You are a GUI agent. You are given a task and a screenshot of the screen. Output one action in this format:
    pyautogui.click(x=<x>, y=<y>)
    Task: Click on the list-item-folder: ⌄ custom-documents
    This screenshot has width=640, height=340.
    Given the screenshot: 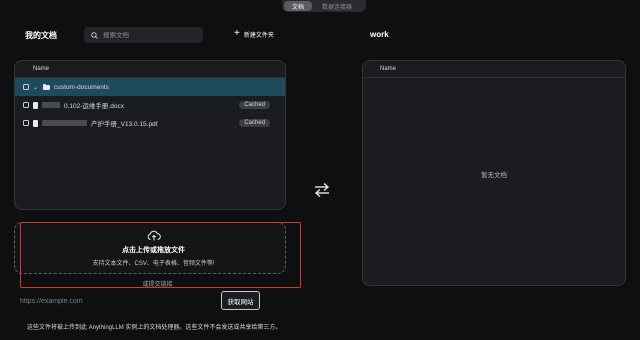 What is the action you would take?
    pyautogui.click(x=150, y=87)
    